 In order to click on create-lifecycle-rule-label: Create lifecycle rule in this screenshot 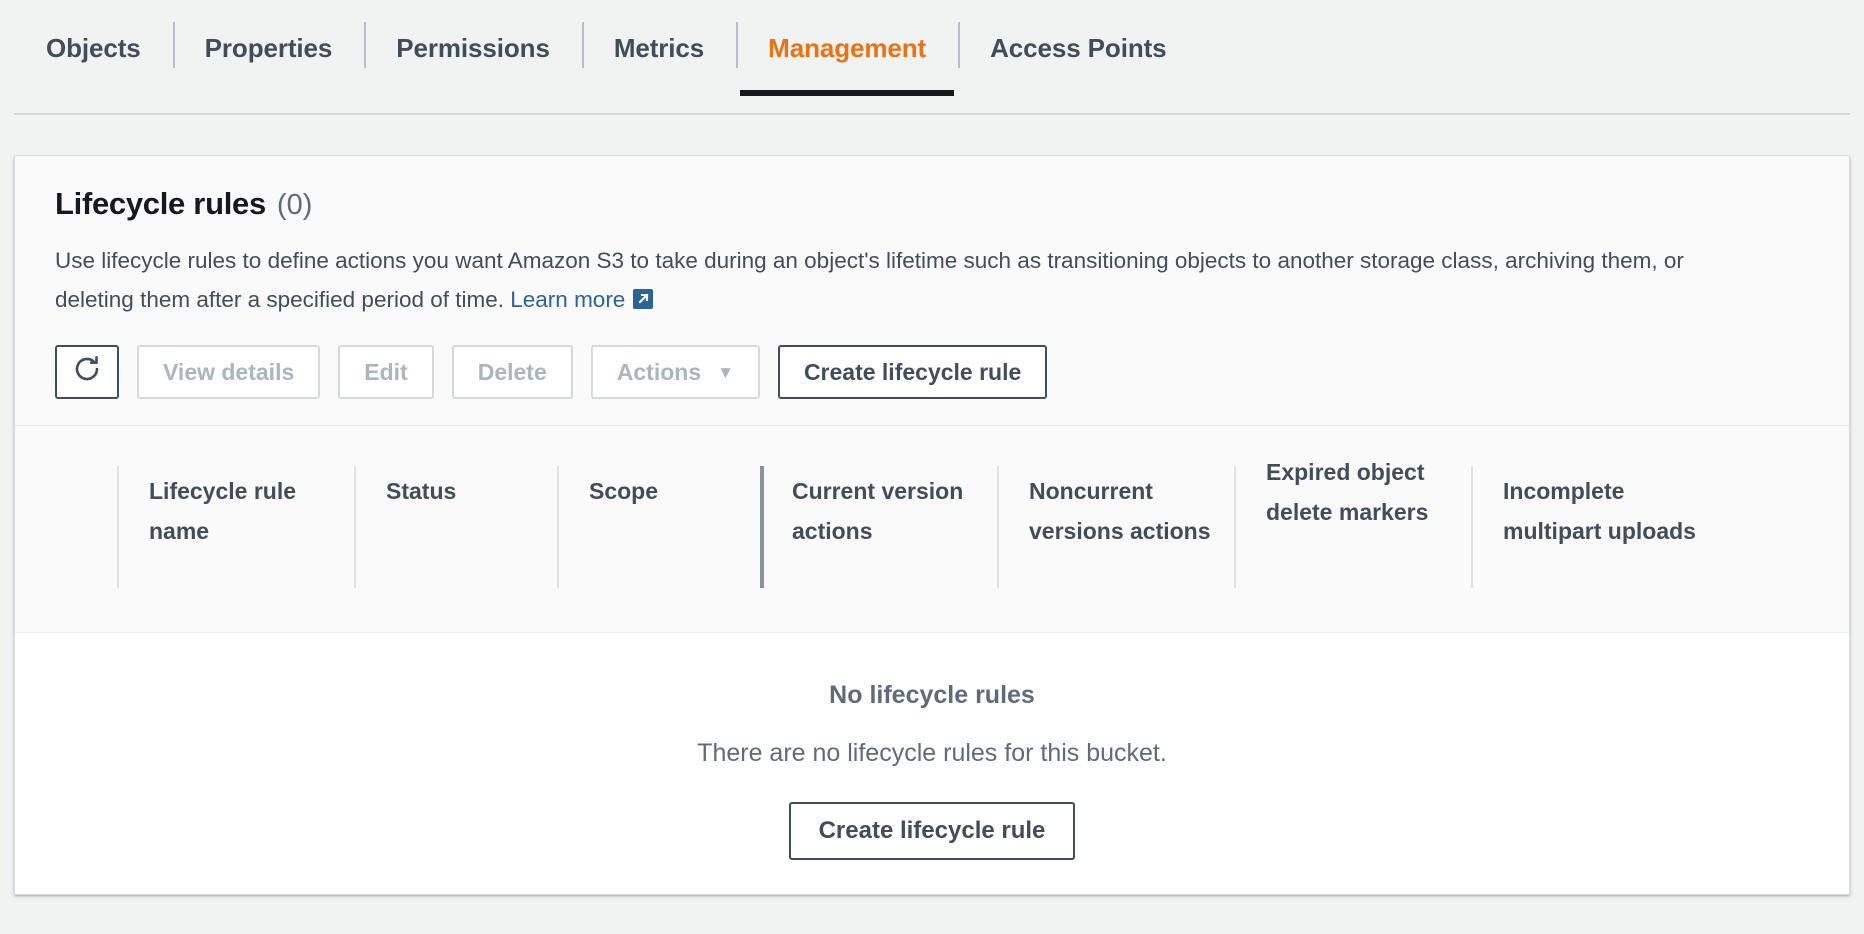, I will do `click(912, 371)`.